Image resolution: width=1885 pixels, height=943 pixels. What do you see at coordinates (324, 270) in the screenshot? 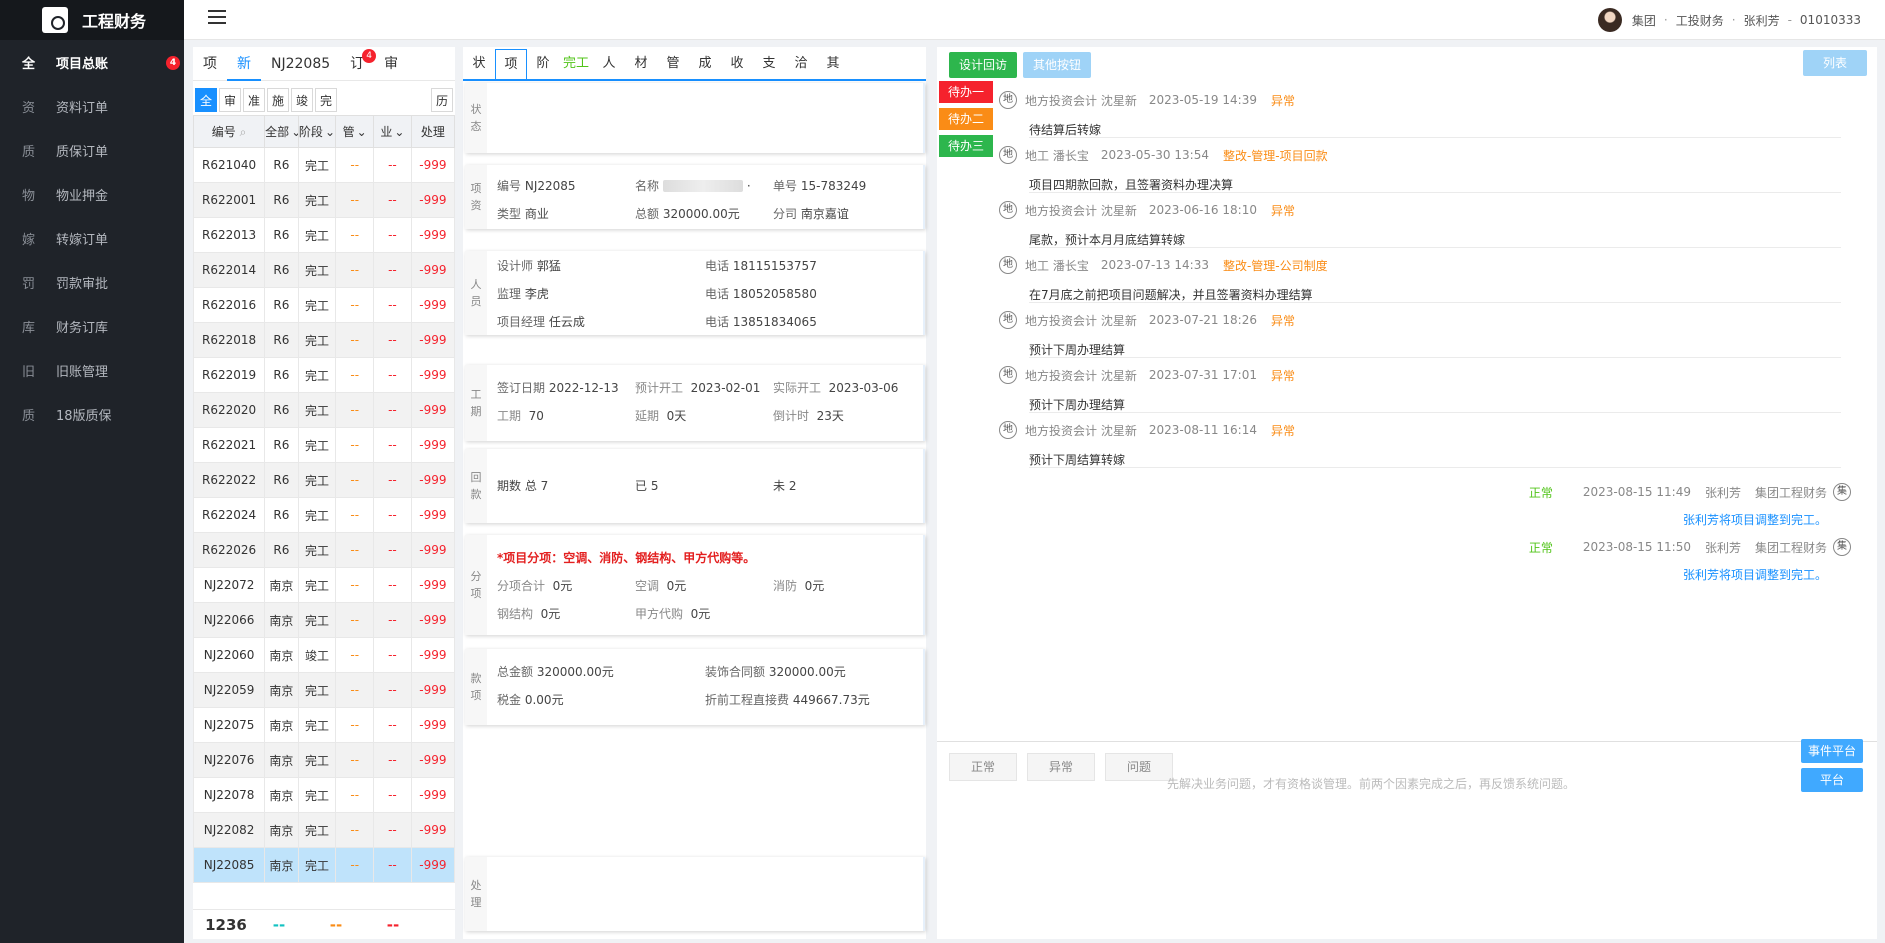
I see `table-row: R622014 R6 完工 -- -- -999` at bounding box center [324, 270].